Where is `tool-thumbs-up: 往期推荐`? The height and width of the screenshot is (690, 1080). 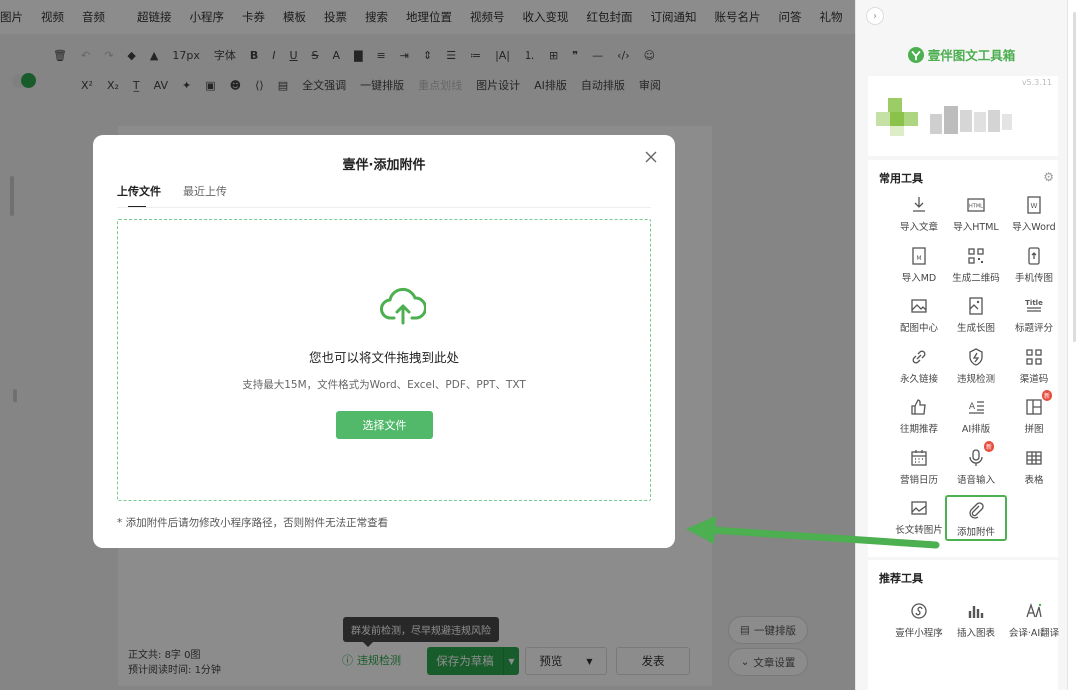
tool-thumbs-up: 往期推荐 is located at coordinates (919, 417).